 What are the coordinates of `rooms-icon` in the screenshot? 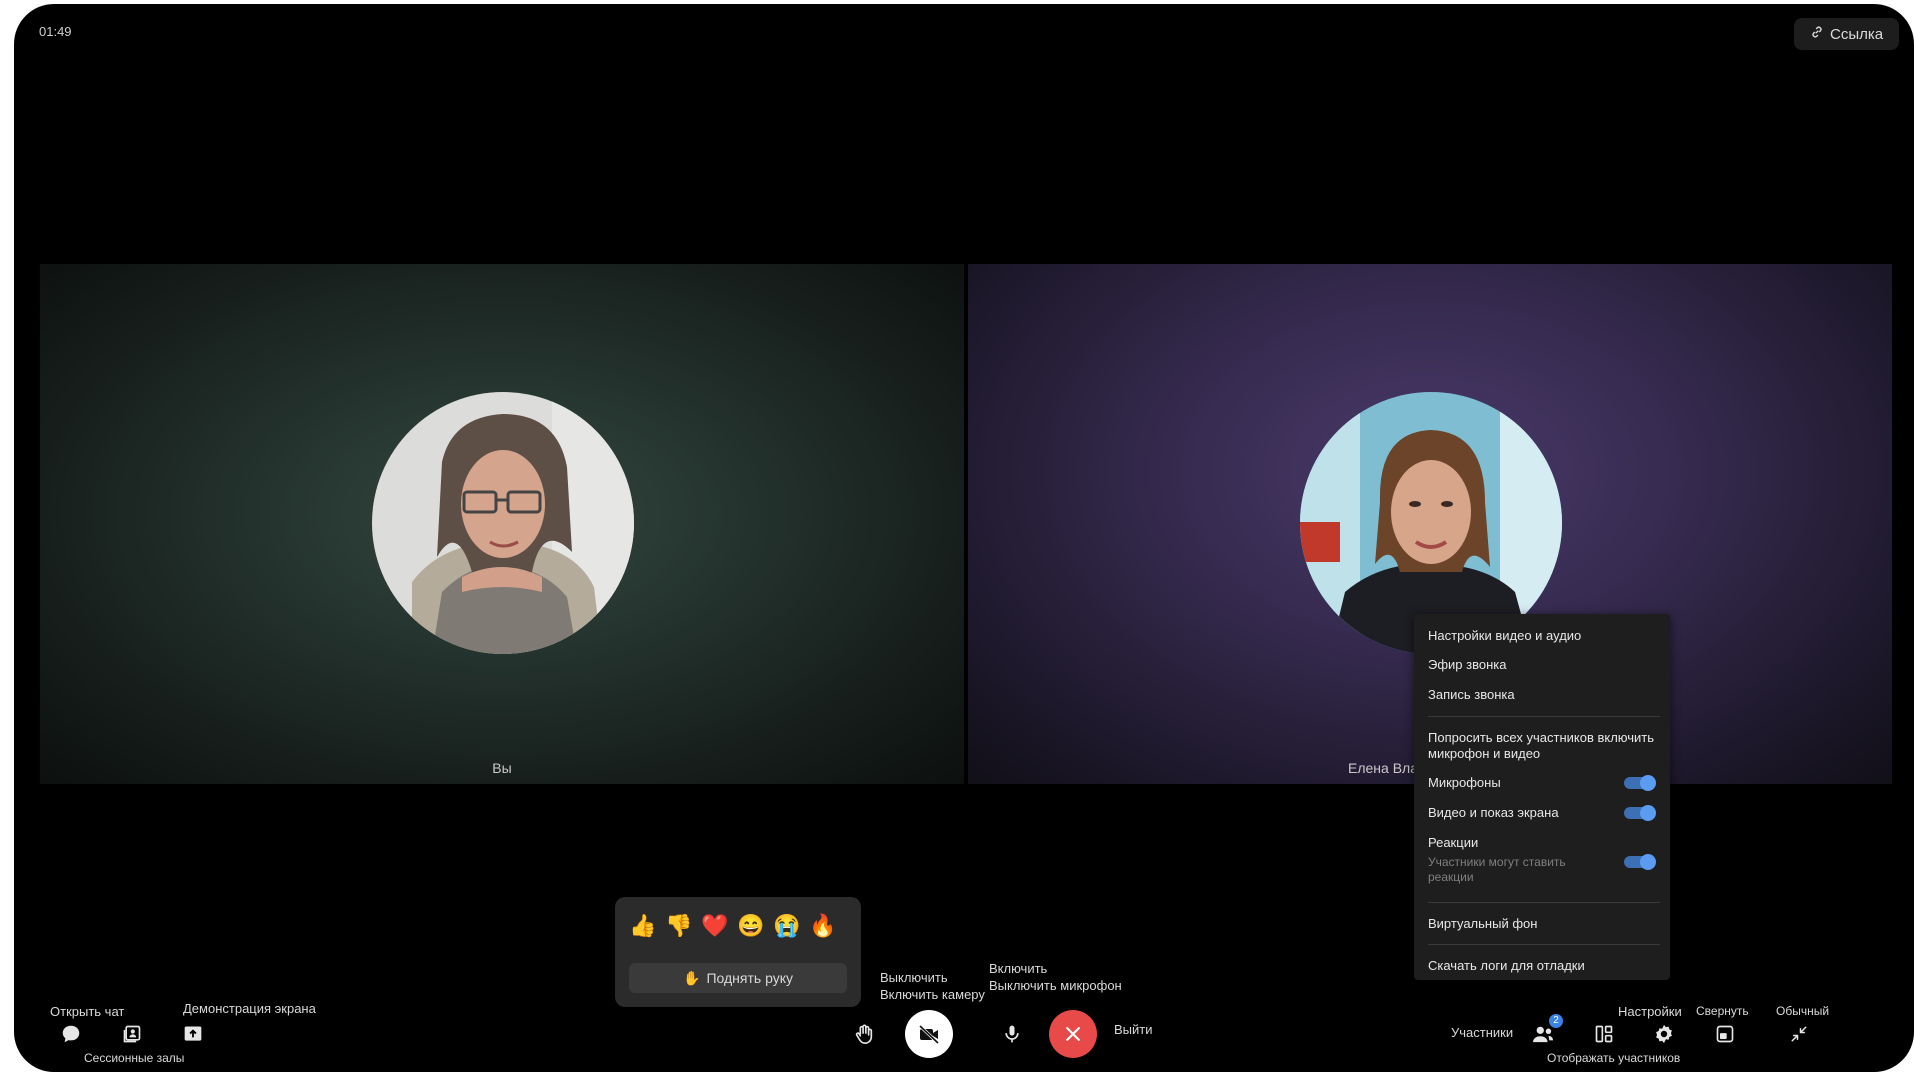 It's located at (132, 1034).